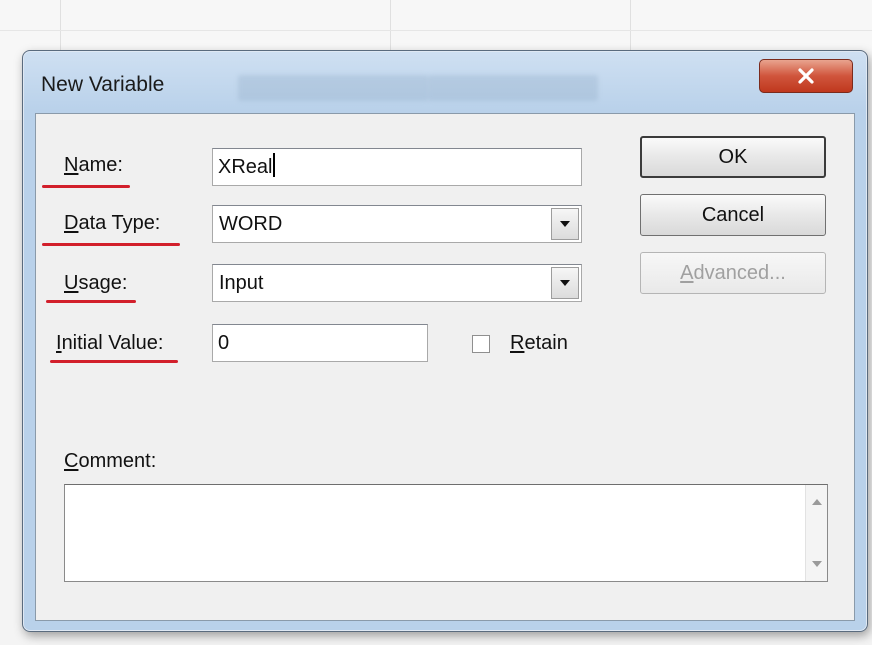 This screenshot has height=645, width=872. What do you see at coordinates (816, 533) in the screenshot?
I see `vertical-scrollbar` at bounding box center [816, 533].